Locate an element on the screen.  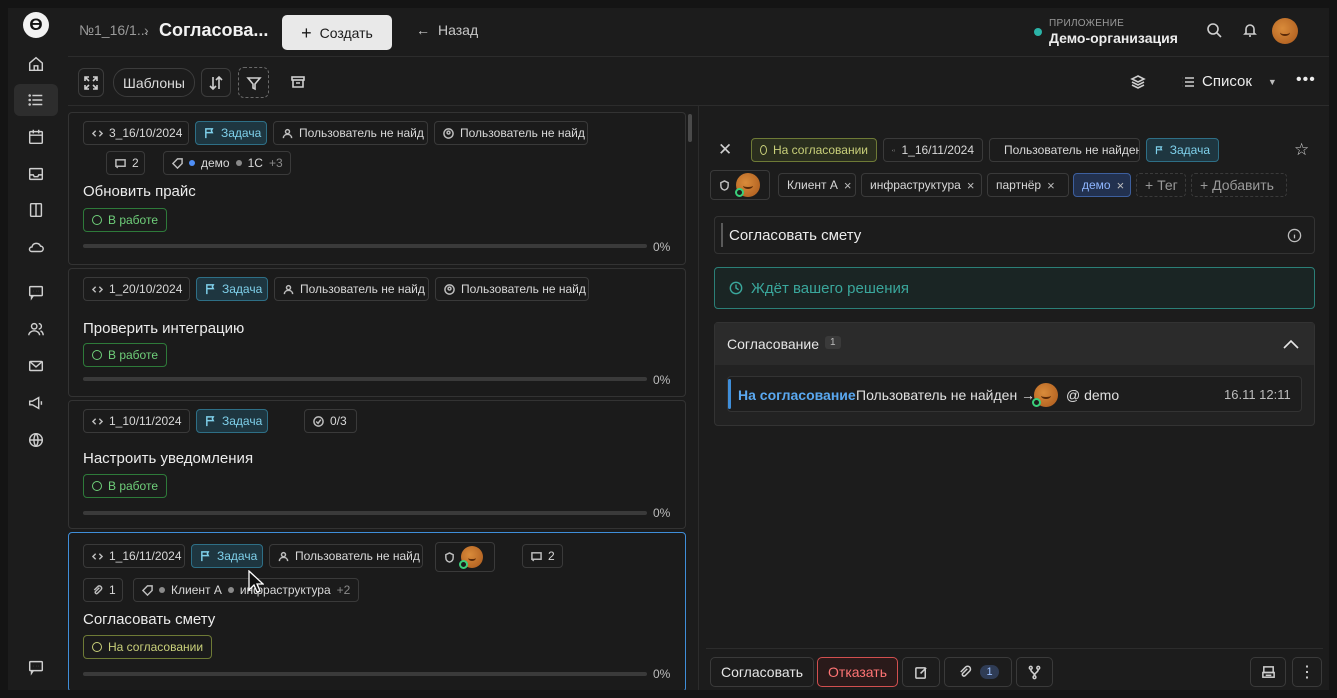
task-title-field: Согласовать смету is located at coordinates (1014, 235).